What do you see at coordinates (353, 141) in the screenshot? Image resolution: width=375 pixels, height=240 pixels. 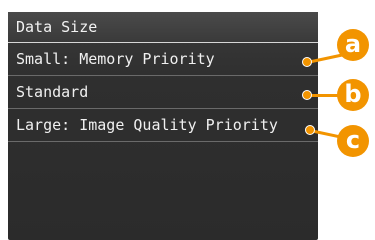 I see `callout-c-badge: c` at bounding box center [353, 141].